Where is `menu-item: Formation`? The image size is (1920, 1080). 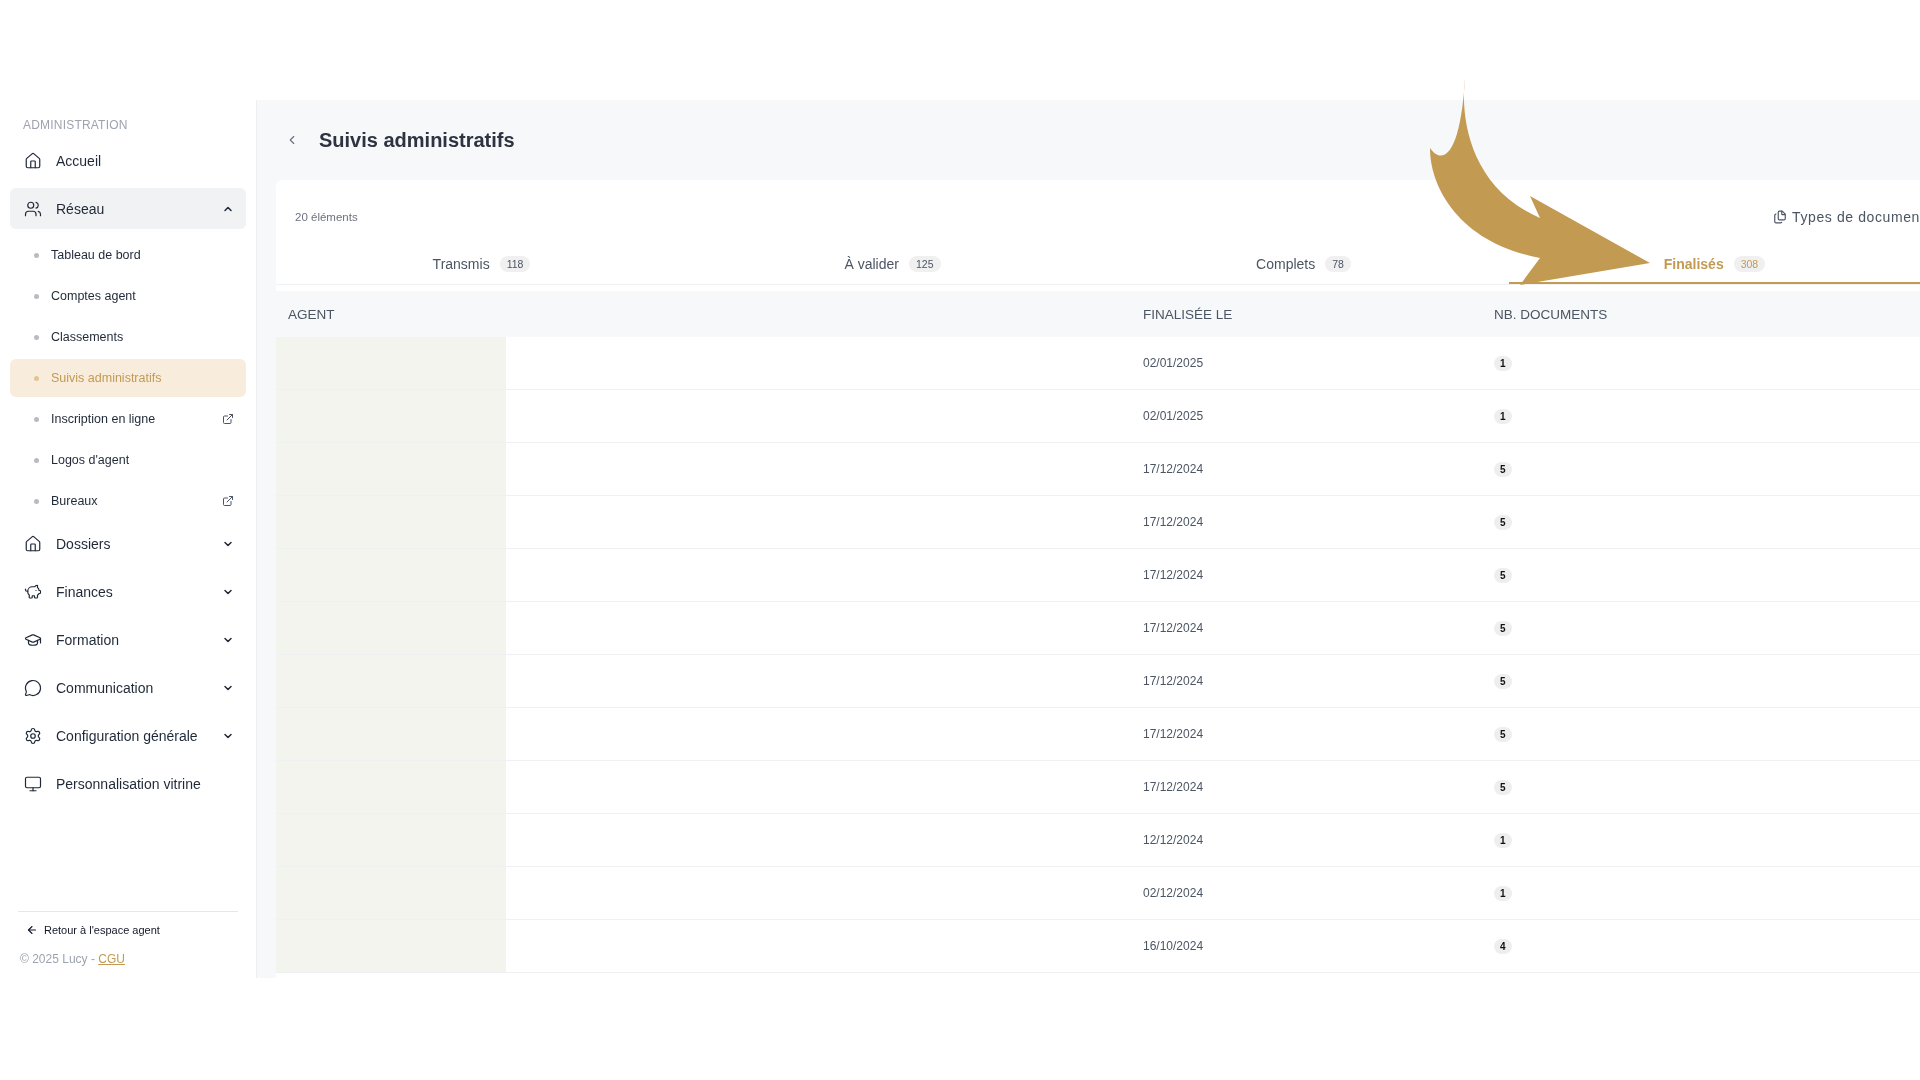 menu-item: Formation is located at coordinates (128, 639).